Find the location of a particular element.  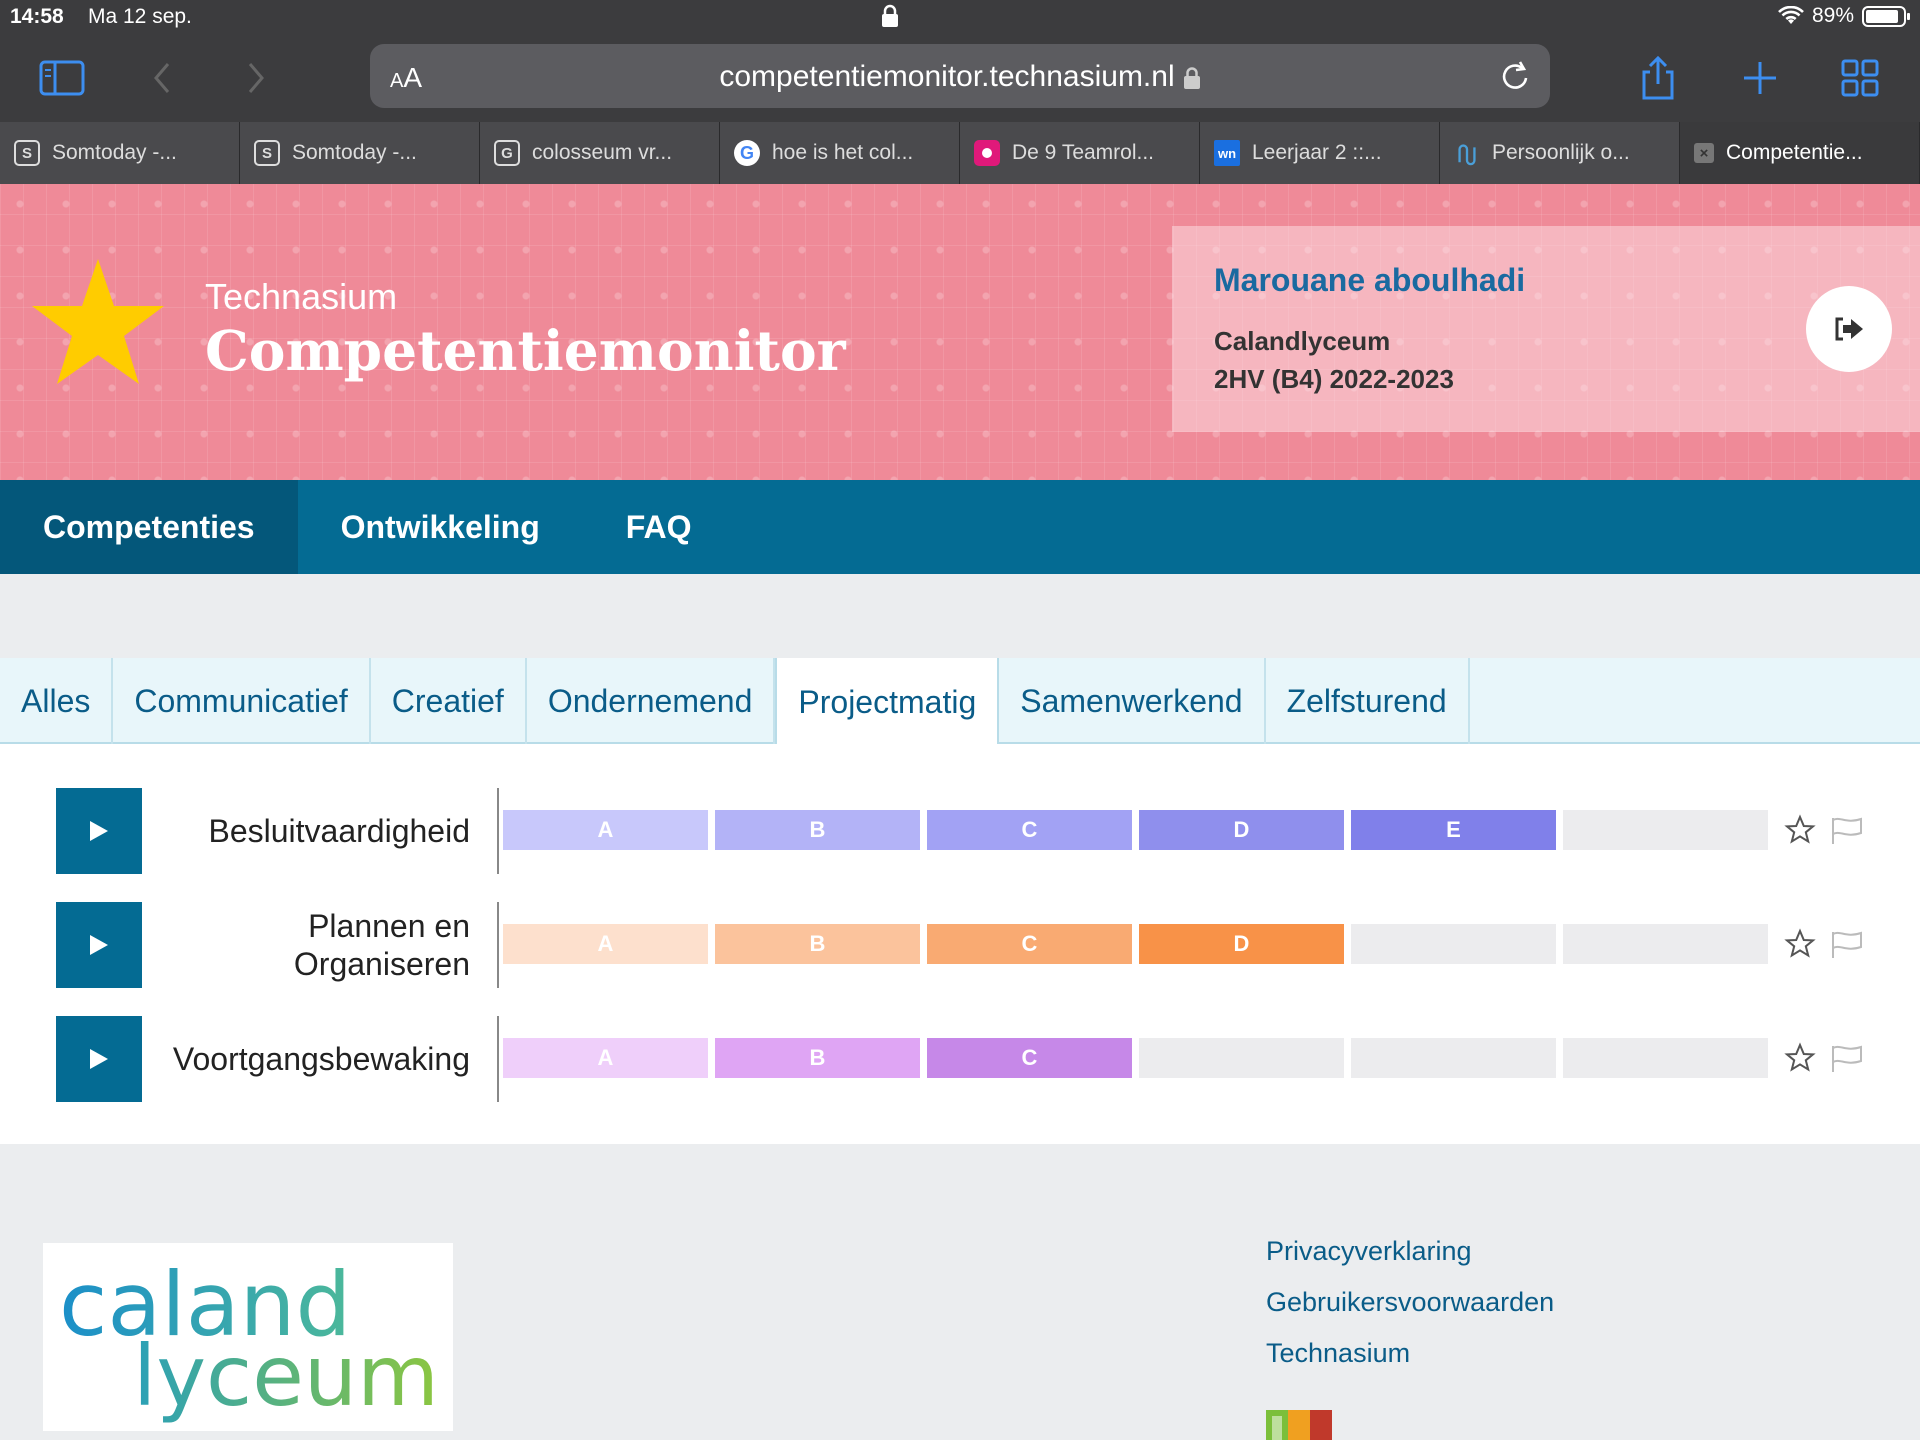

competency-label: Plannen en Organiseren is located at coordinates (381, 945).